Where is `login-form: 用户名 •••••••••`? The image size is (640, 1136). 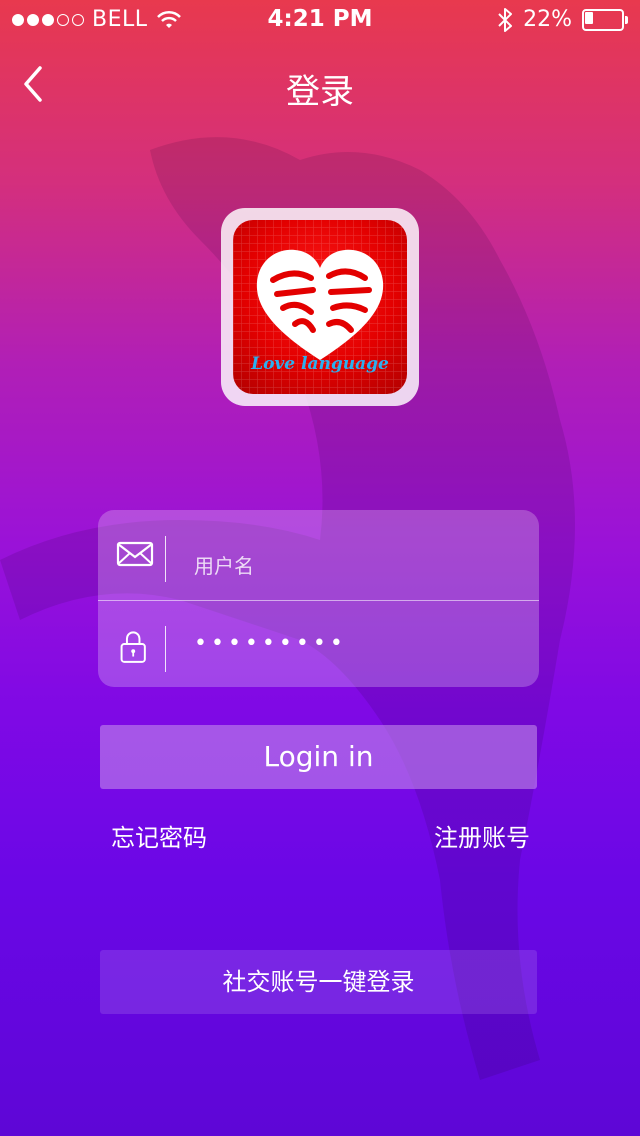
login-form: 用户名 ••••••••• is located at coordinates (318, 598).